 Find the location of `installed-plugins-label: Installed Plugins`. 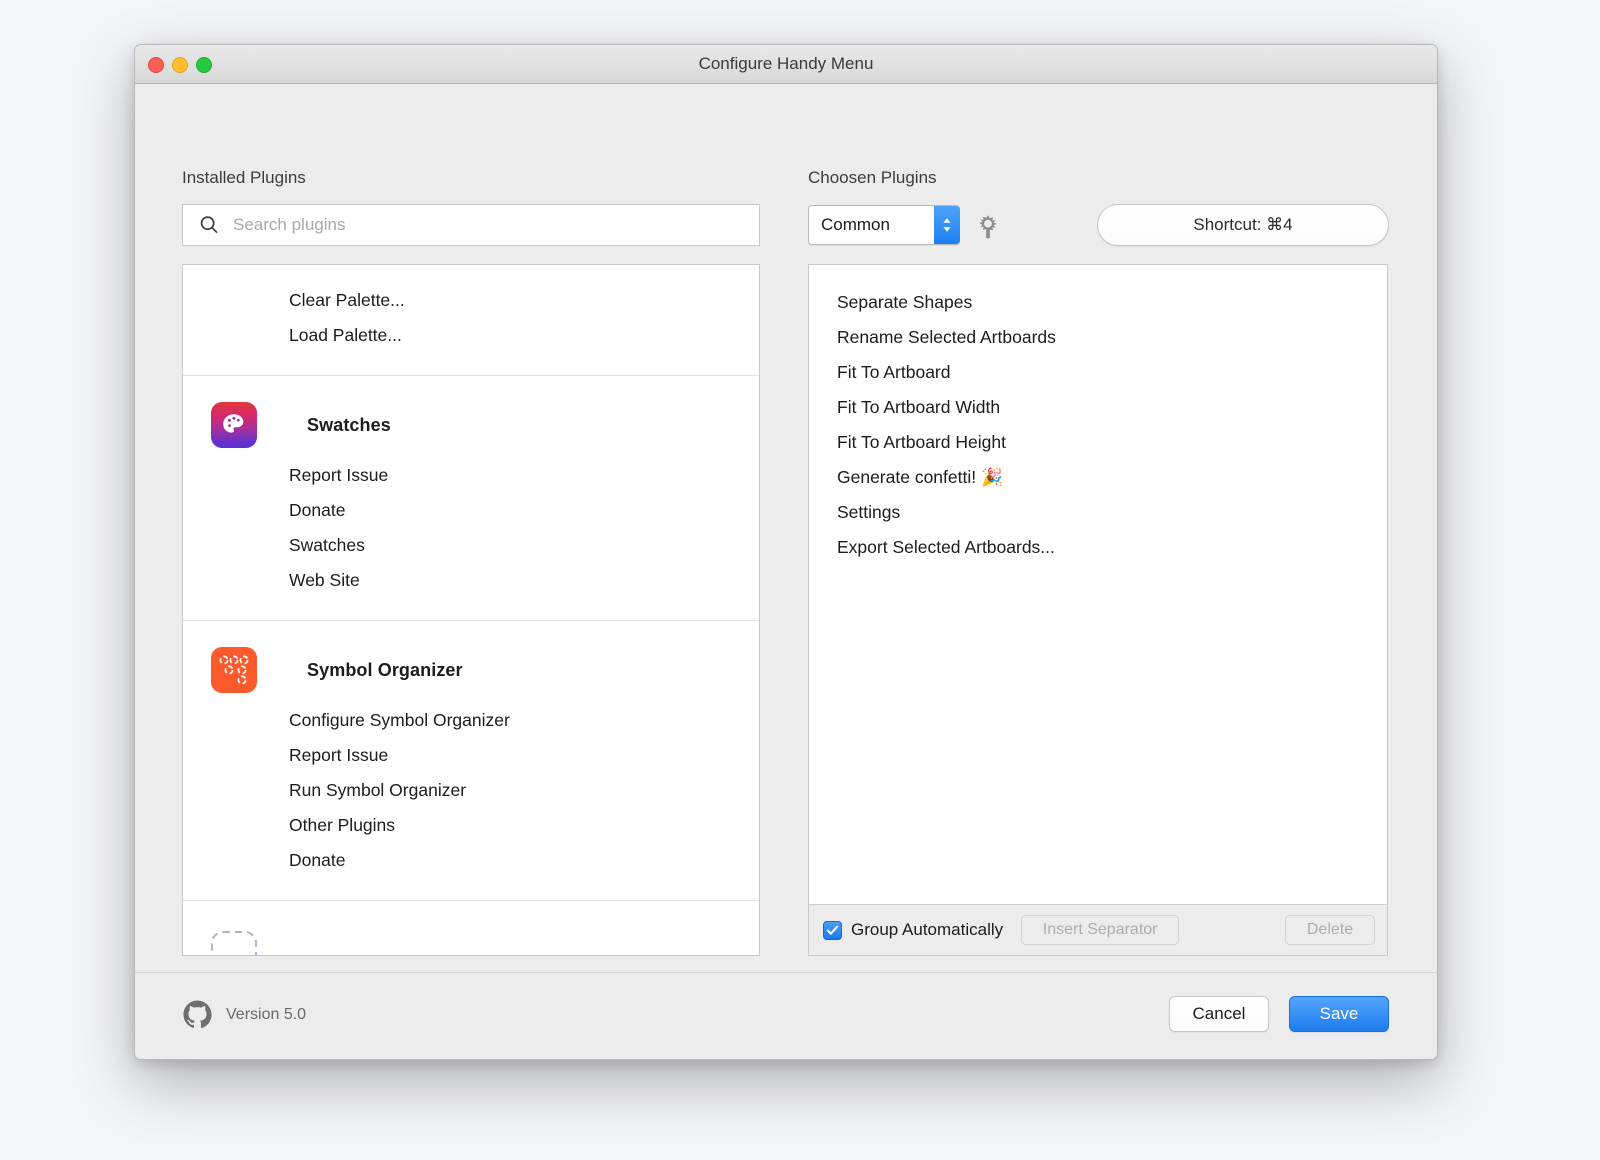

installed-plugins-label: Installed Plugins is located at coordinates (244, 177).